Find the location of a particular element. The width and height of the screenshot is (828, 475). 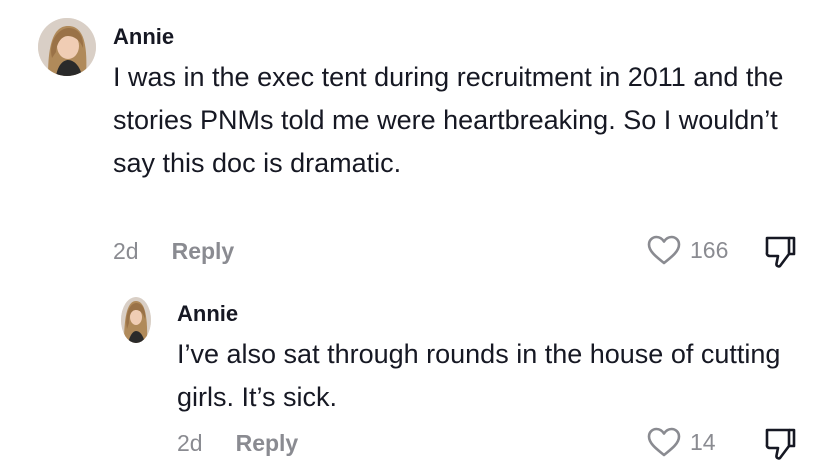

like-button: 14 is located at coordinates (681, 442).